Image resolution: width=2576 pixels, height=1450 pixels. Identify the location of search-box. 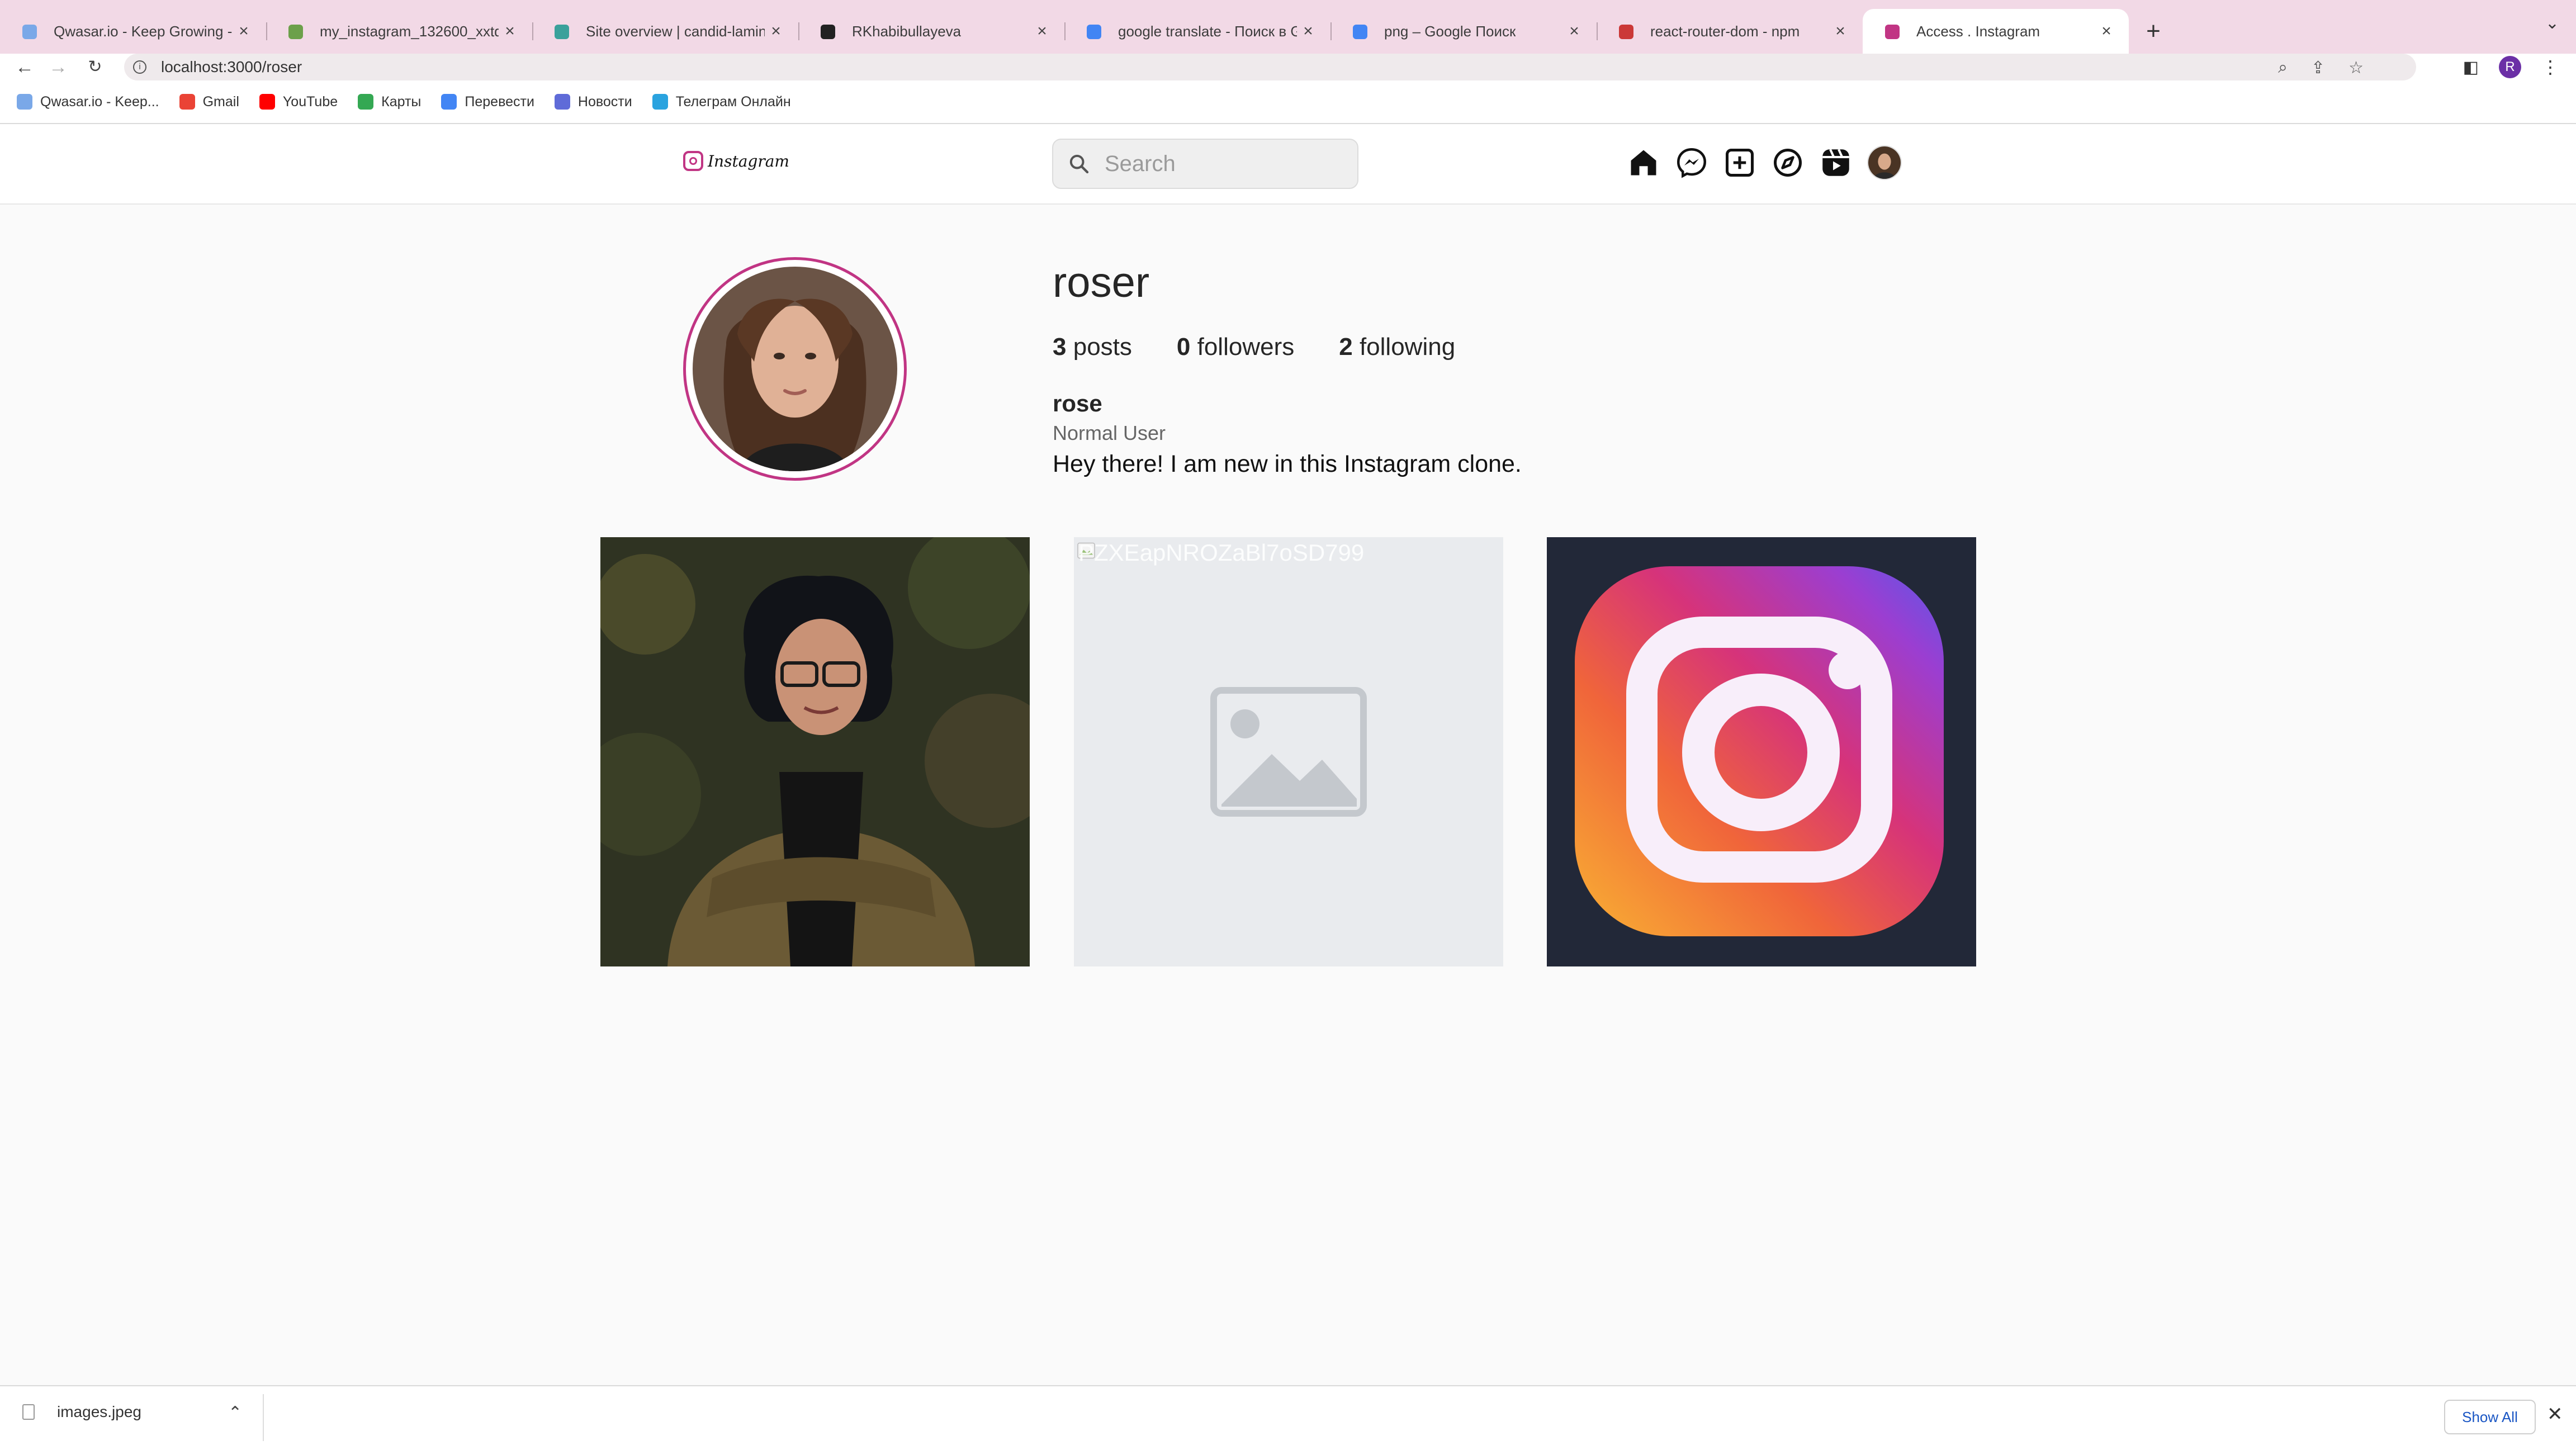
(1205, 164).